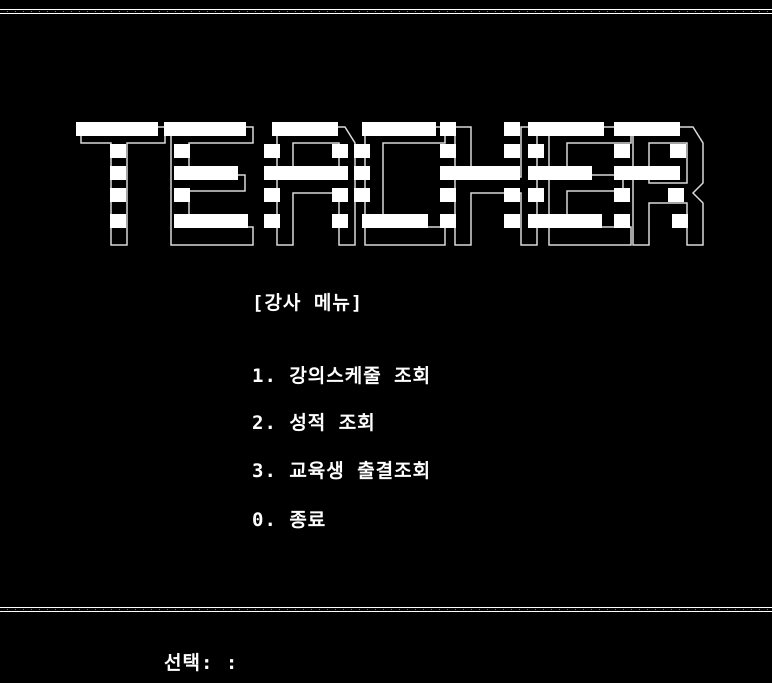  Describe the element at coordinates (386, 609) in the screenshot. I see `bottom-separator-line` at that location.